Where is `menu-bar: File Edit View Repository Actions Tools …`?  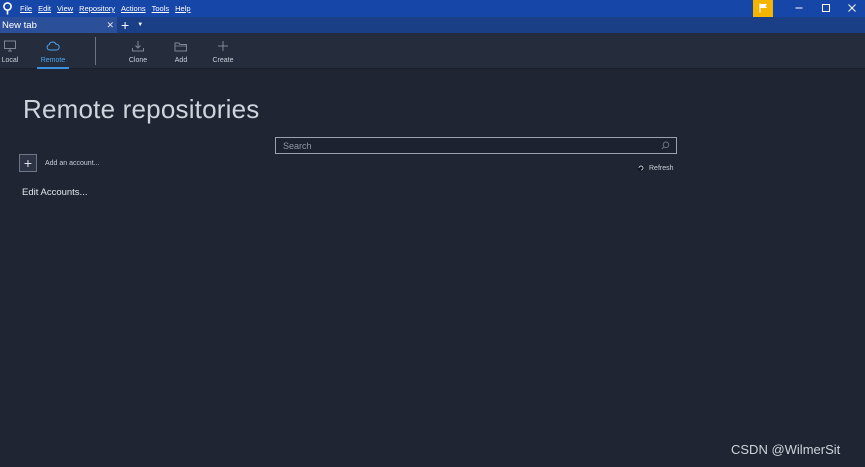 menu-bar: File Edit View Repository Actions Tools … is located at coordinates (105, 8).